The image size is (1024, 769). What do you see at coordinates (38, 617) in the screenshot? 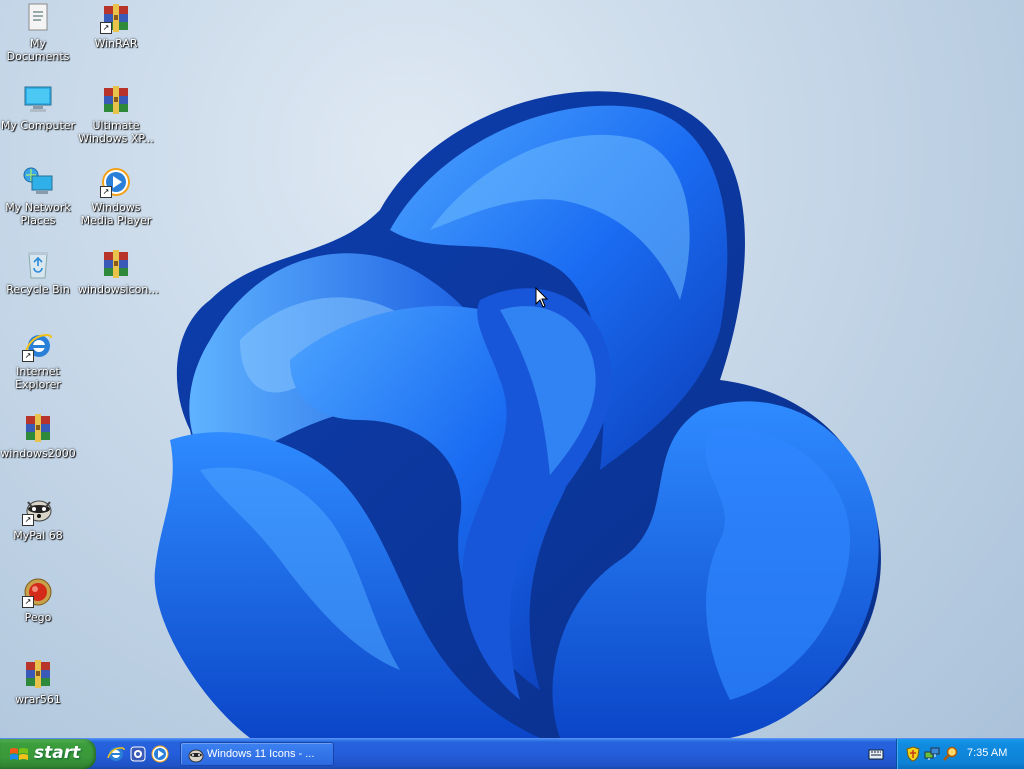
I see `desktop-icon-label: Pego` at bounding box center [38, 617].